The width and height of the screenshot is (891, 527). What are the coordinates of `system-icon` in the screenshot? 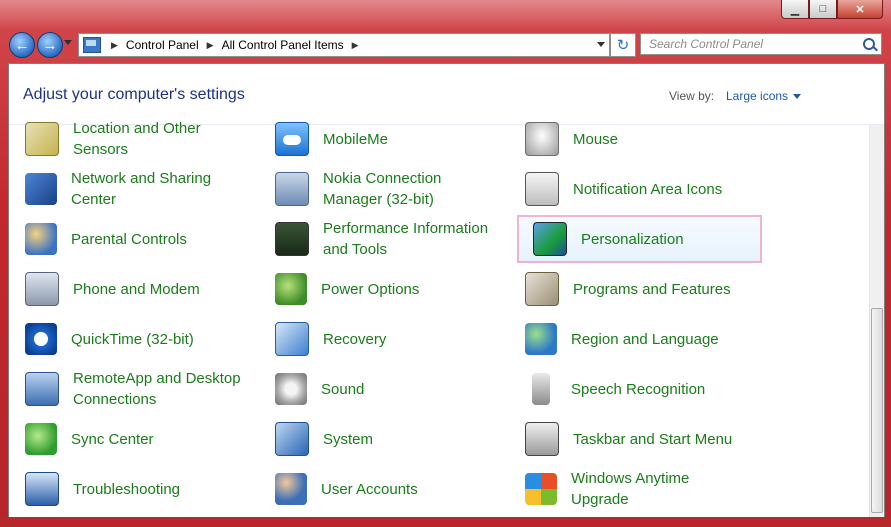 It's located at (292, 439).